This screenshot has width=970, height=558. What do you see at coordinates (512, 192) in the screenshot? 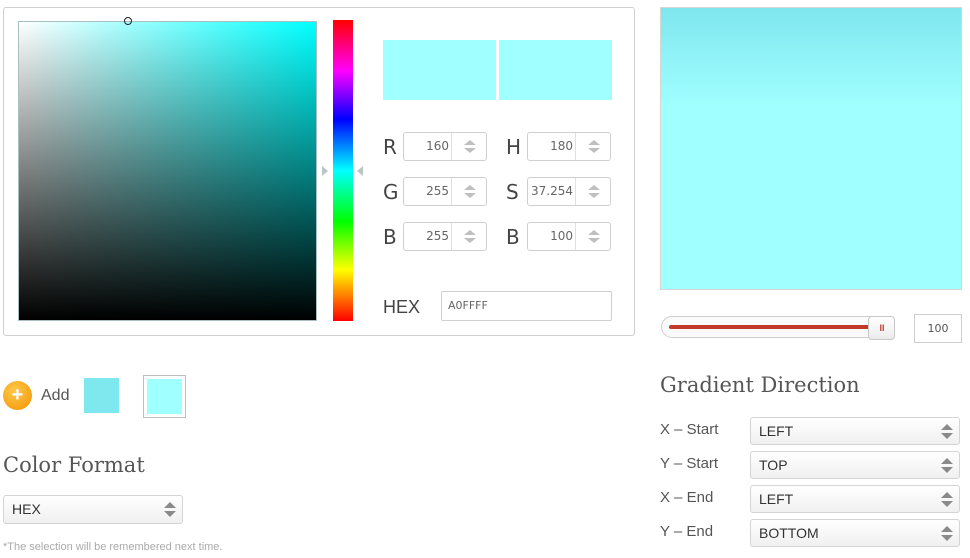
I see `s-label: S` at bounding box center [512, 192].